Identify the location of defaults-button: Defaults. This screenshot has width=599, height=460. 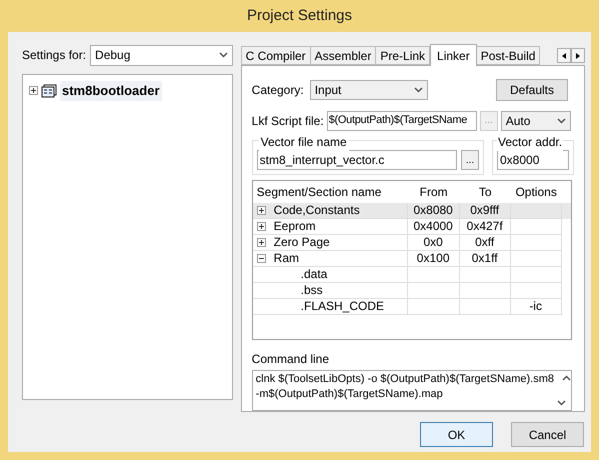
(532, 89).